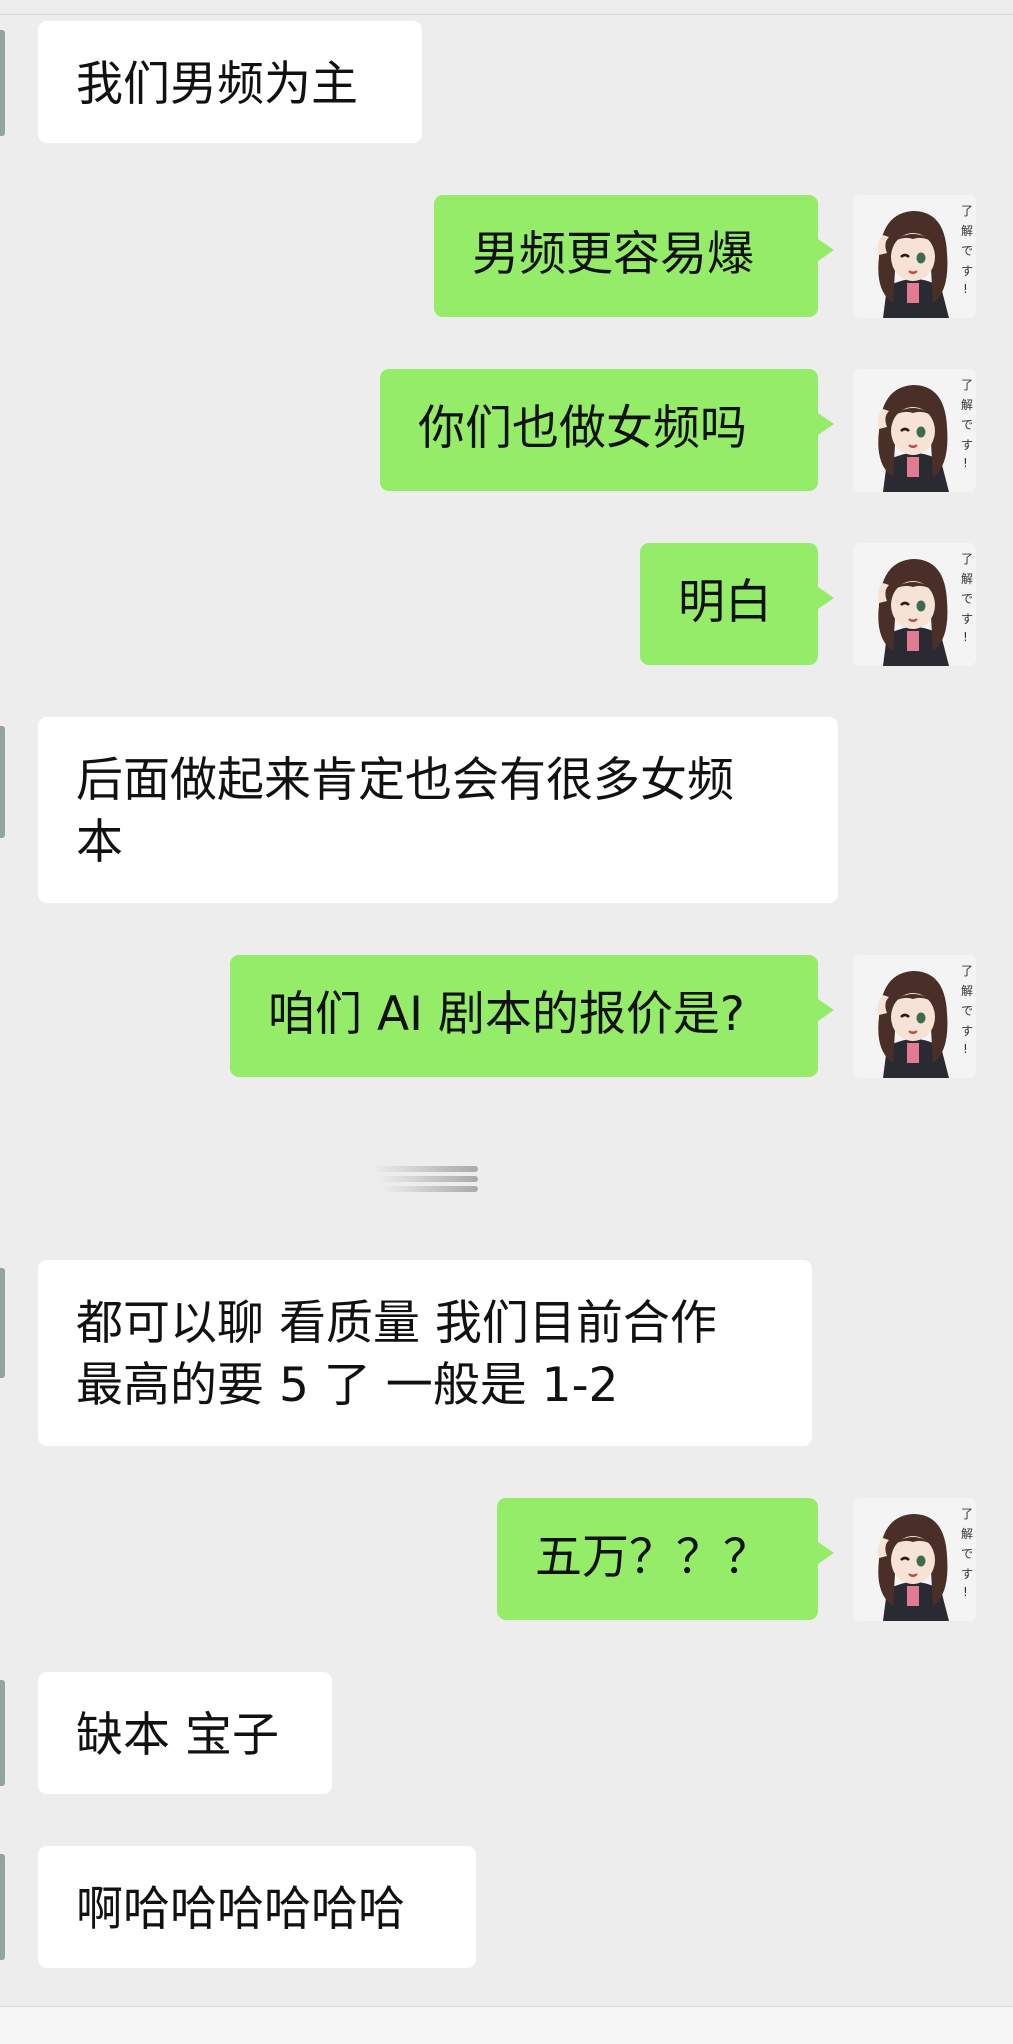 Image resolution: width=1013 pixels, height=2044 pixels. What do you see at coordinates (185, 1733) in the screenshot?
I see `incoming-message-bubble: 缺本 宝子` at bounding box center [185, 1733].